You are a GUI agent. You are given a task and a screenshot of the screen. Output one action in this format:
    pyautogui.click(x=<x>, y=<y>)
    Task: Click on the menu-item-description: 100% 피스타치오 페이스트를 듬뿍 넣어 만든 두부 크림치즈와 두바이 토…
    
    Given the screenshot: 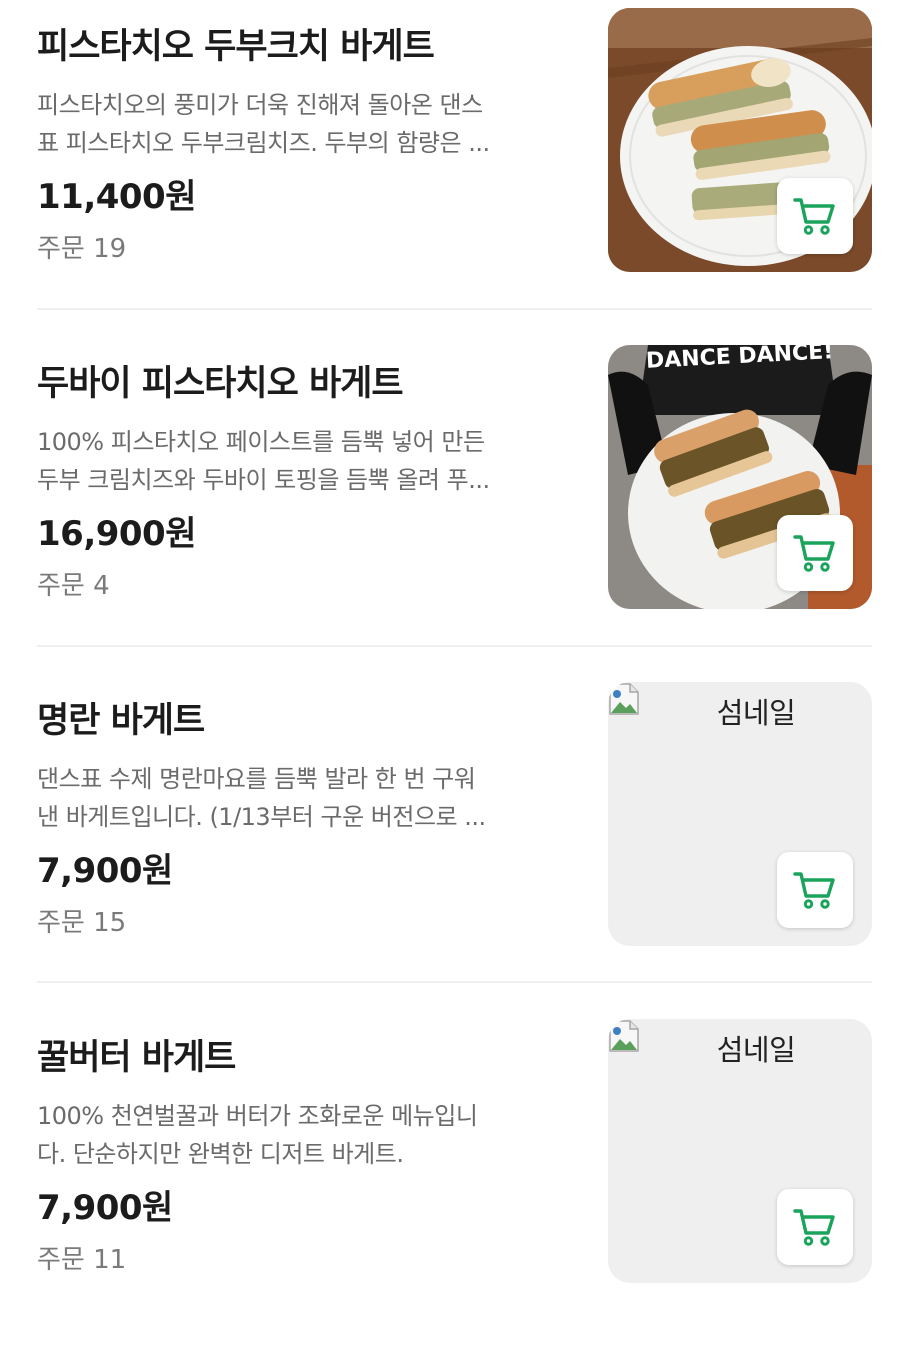 What is the action you would take?
    pyautogui.click(x=299, y=461)
    